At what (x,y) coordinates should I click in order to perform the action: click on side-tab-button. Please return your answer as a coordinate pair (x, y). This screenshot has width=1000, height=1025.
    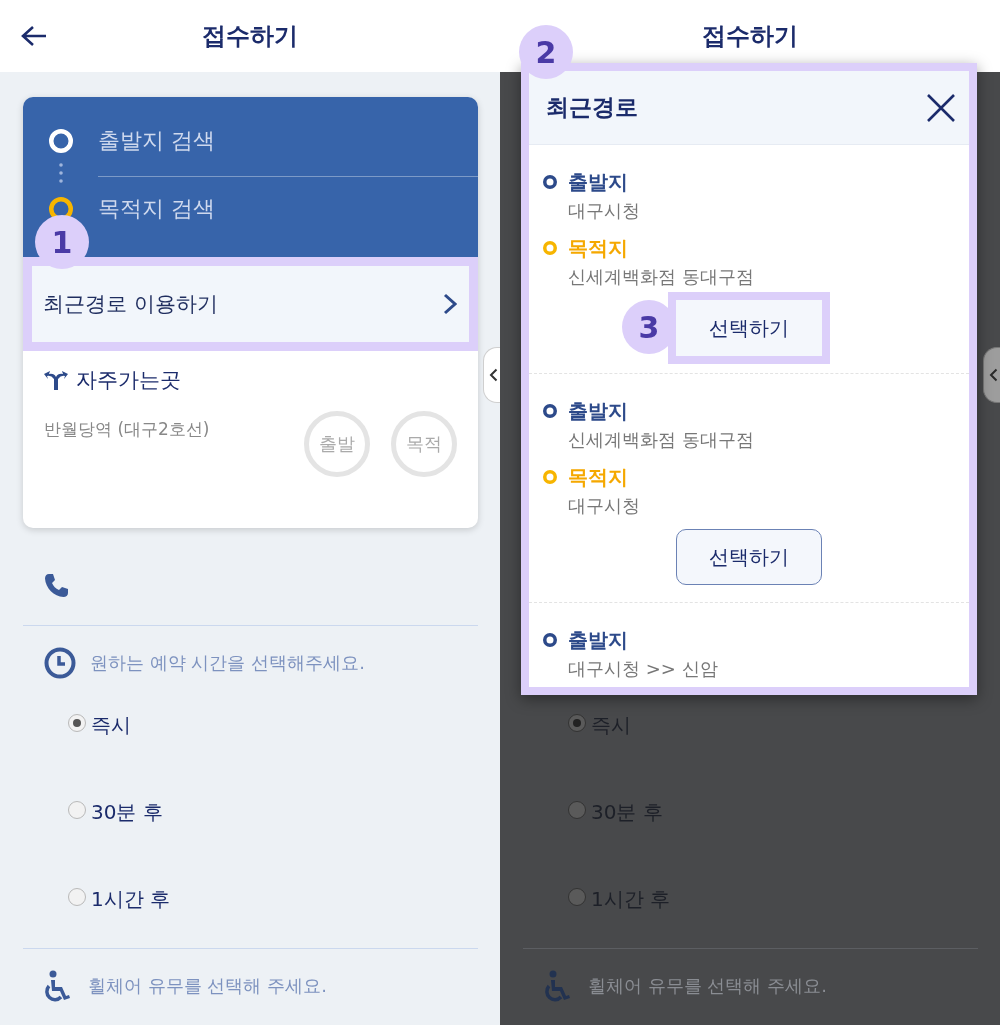
    Looking at the image, I should click on (991, 375).